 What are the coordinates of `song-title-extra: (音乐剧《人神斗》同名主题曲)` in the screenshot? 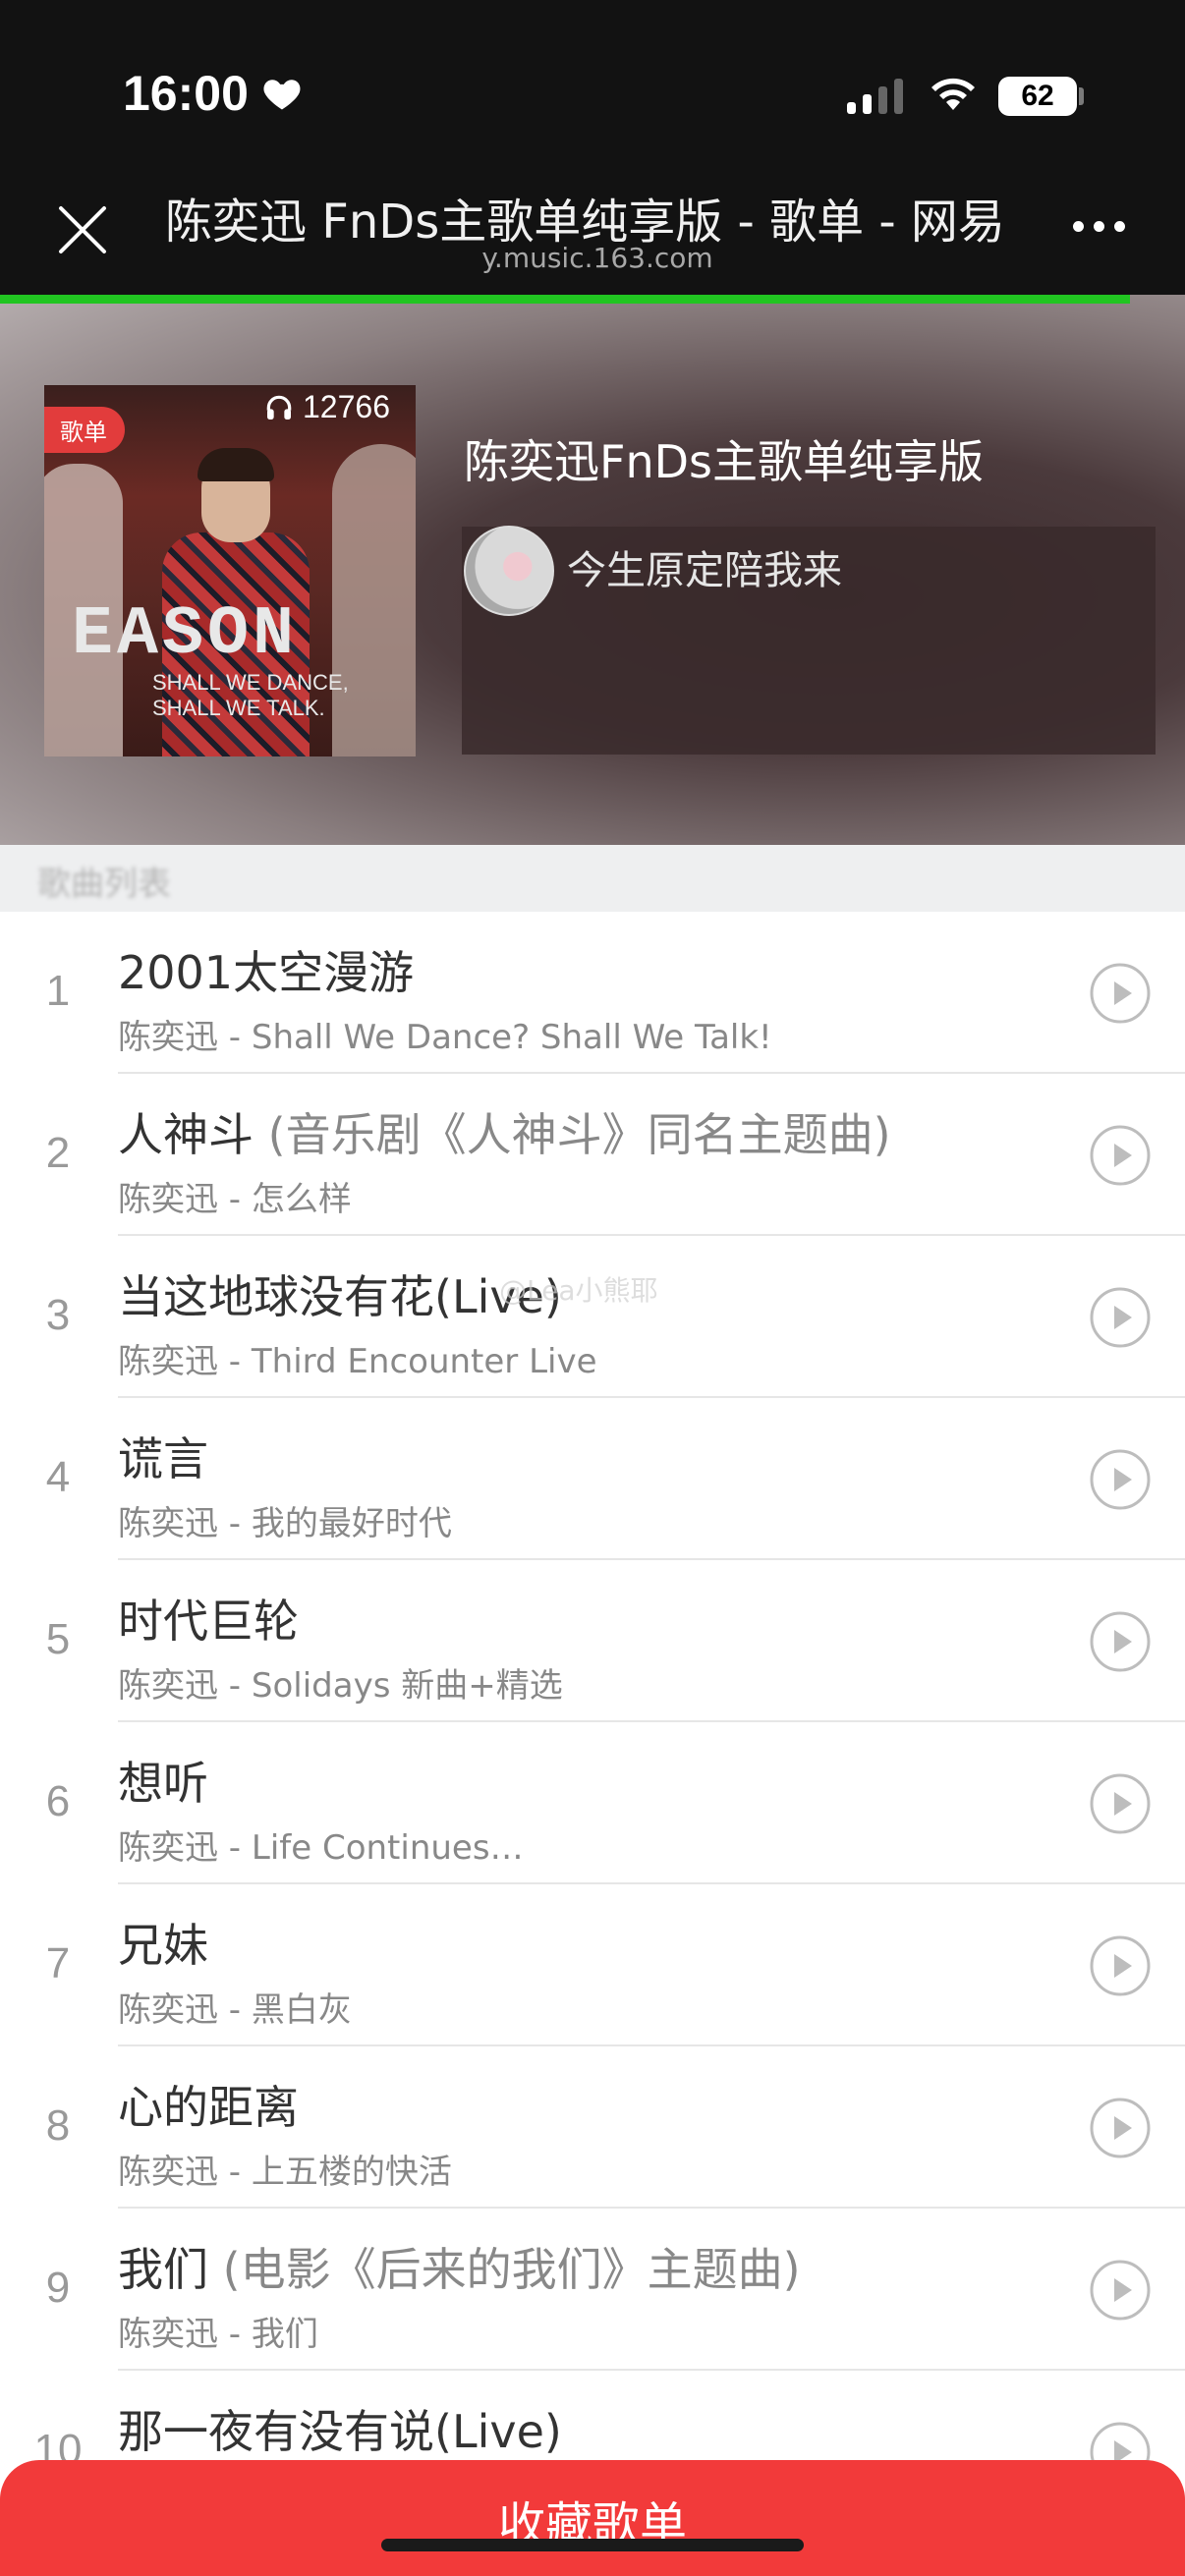 It's located at (573, 1134).